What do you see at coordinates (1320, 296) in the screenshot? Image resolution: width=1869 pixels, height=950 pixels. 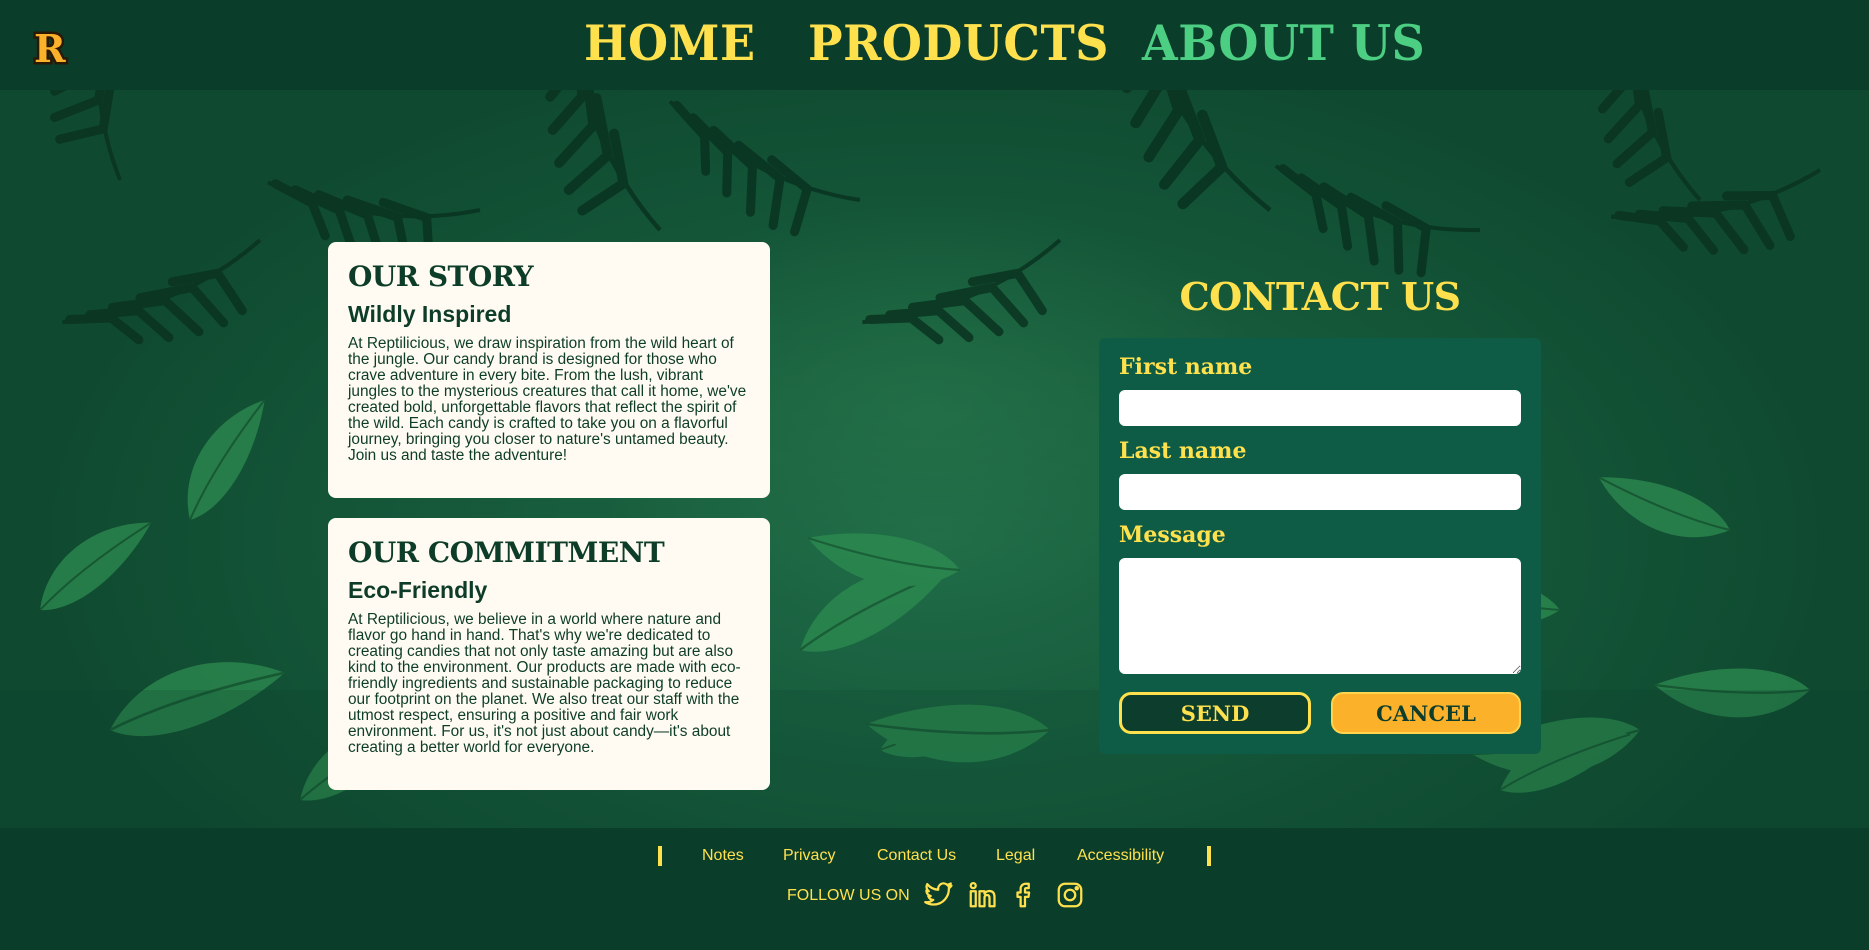 I see `contact-us-heading: CONTACT US` at bounding box center [1320, 296].